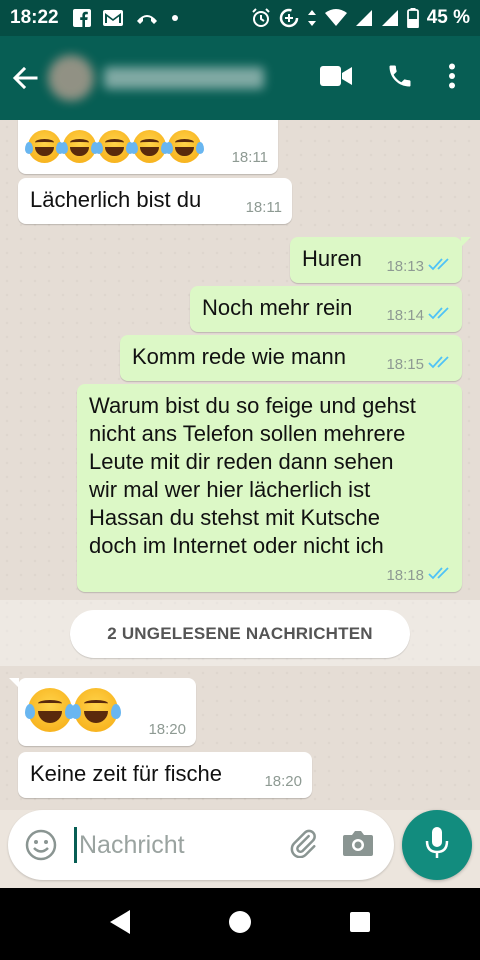 The height and width of the screenshot is (960, 480). What do you see at coordinates (335, 18) in the screenshot?
I see `wifi-icon` at bounding box center [335, 18].